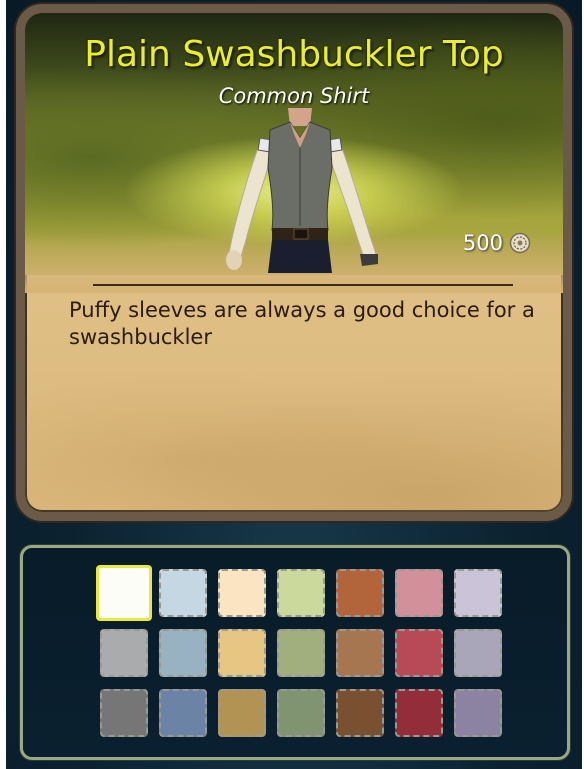  What do you see at coordinates (302, 190) in the screenshot?
I see `shirt-preview-image` at bounding box center [302, 190].